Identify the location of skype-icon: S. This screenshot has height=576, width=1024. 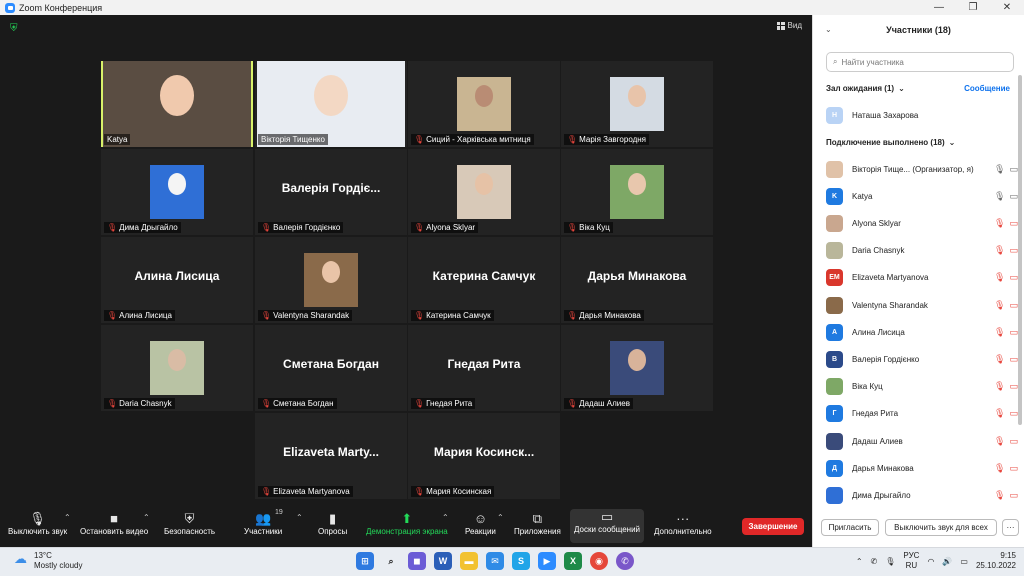
(521, 561).